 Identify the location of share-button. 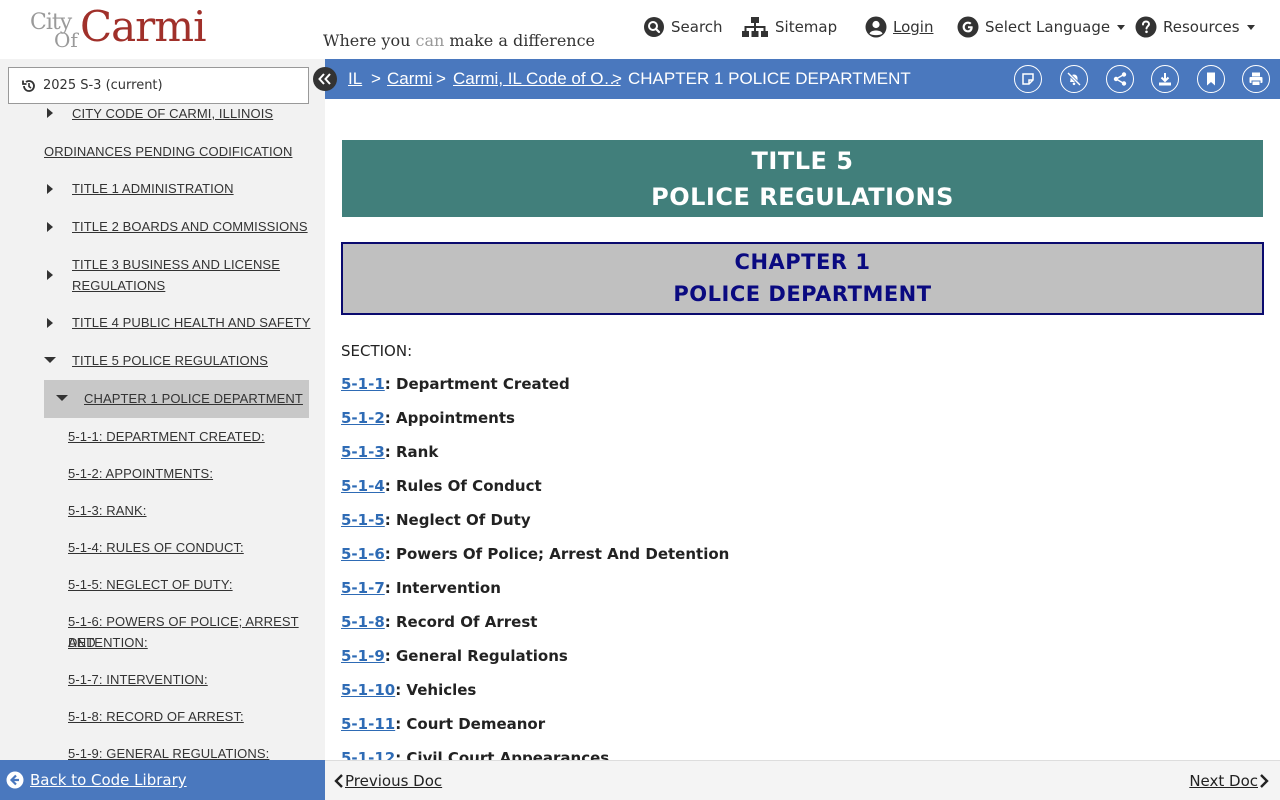
(1120, 79).